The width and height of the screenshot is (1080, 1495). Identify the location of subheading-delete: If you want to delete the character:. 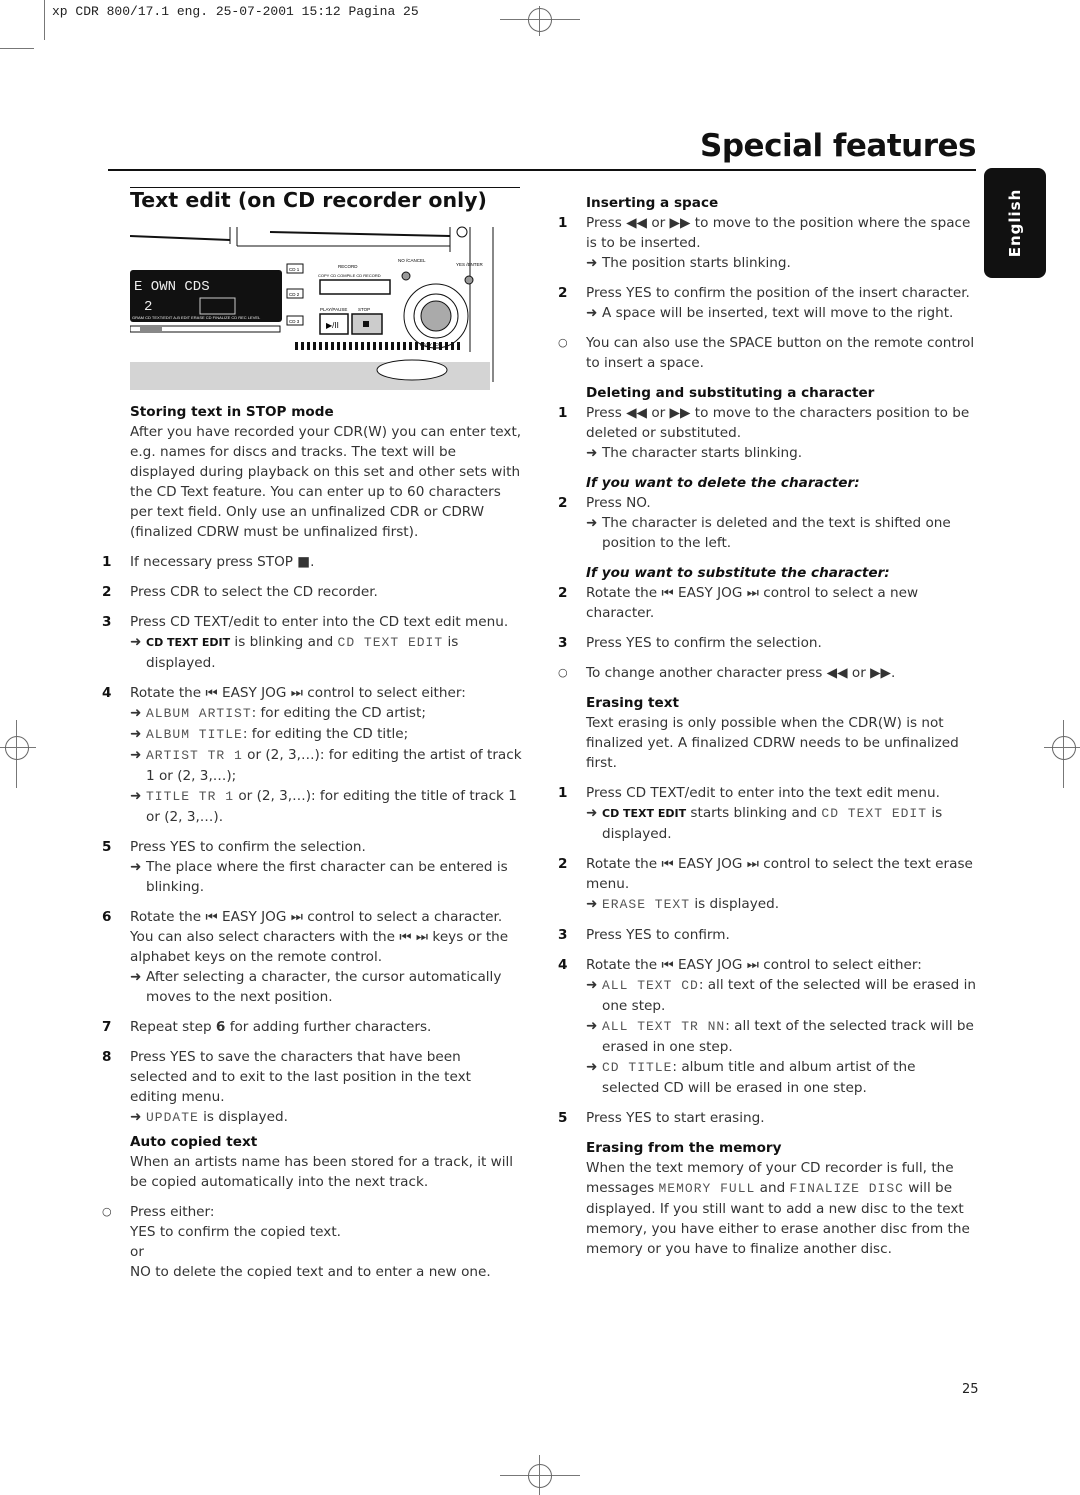
(723, 483).